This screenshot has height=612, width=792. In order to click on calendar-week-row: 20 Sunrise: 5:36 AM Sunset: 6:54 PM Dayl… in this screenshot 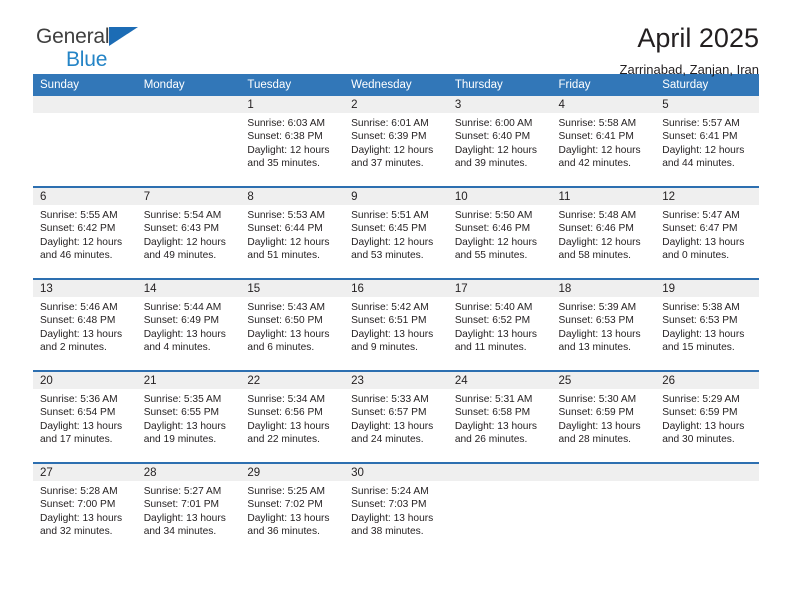, I will do `click(396, 416)`.